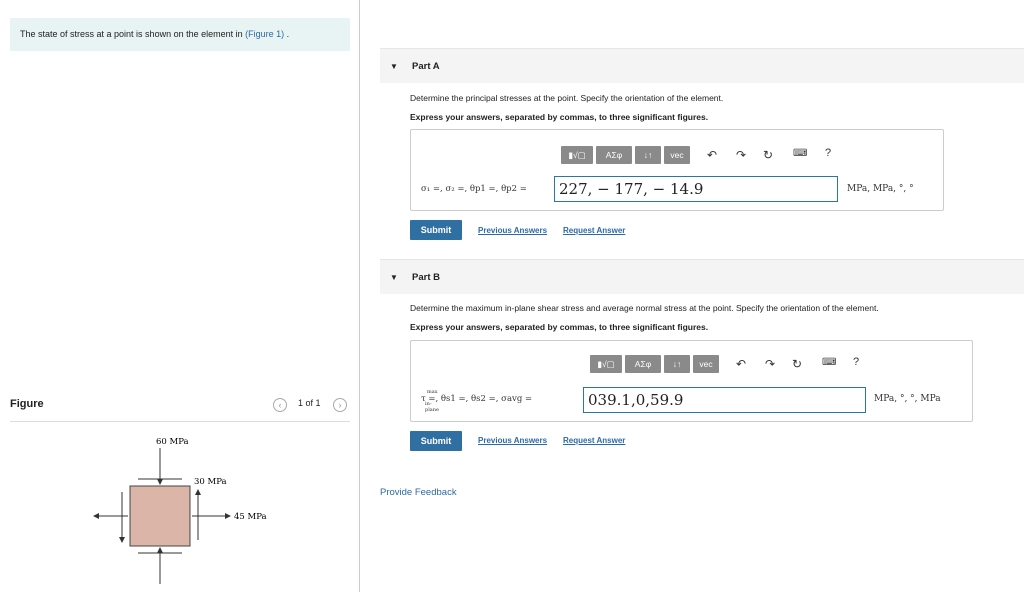 This screenshot has width=1024, height=592. What do you see at coordinates (426, 66) in the screenshot?
I see `part-a-title: Part A` at bounding box center [426, 66].